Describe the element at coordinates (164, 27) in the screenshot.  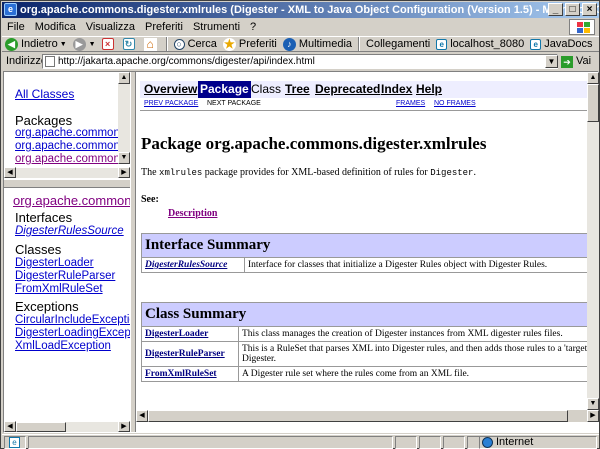
I see `menu-preferiti: Preferiti` at that location.